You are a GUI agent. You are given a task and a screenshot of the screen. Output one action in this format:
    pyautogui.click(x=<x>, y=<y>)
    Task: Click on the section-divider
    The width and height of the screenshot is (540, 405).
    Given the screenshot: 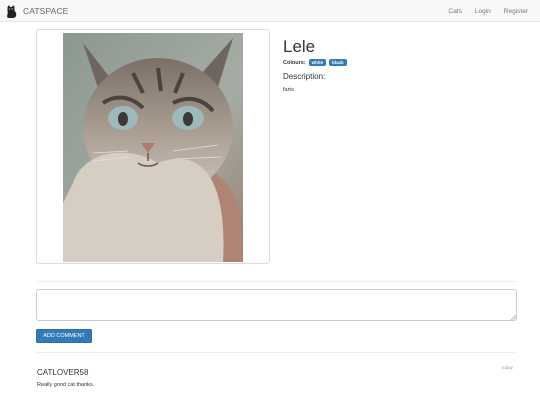 What is the action you would take?
    pyautogui.click(x=276, y=281)
    